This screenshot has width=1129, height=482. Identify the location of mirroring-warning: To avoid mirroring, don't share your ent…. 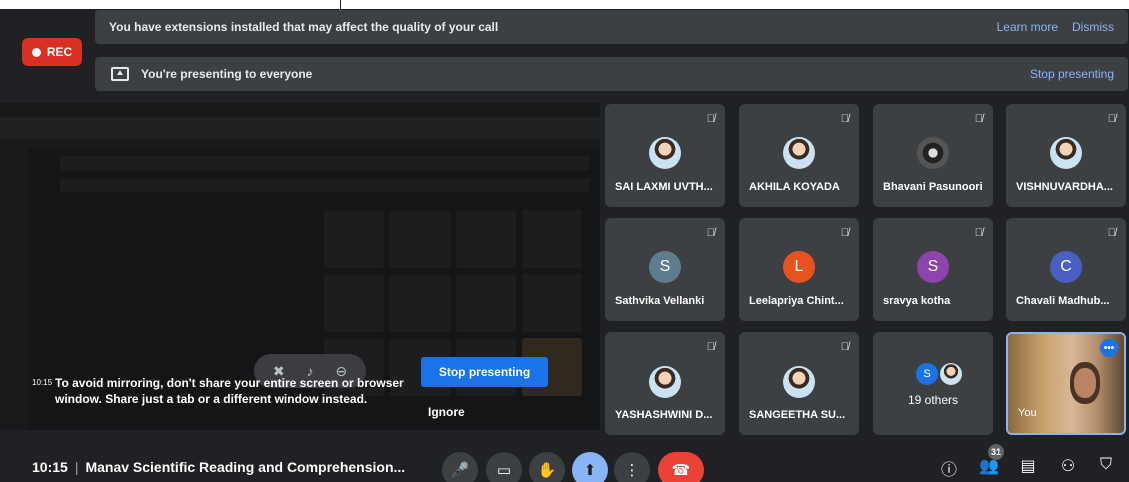
(229, 391).